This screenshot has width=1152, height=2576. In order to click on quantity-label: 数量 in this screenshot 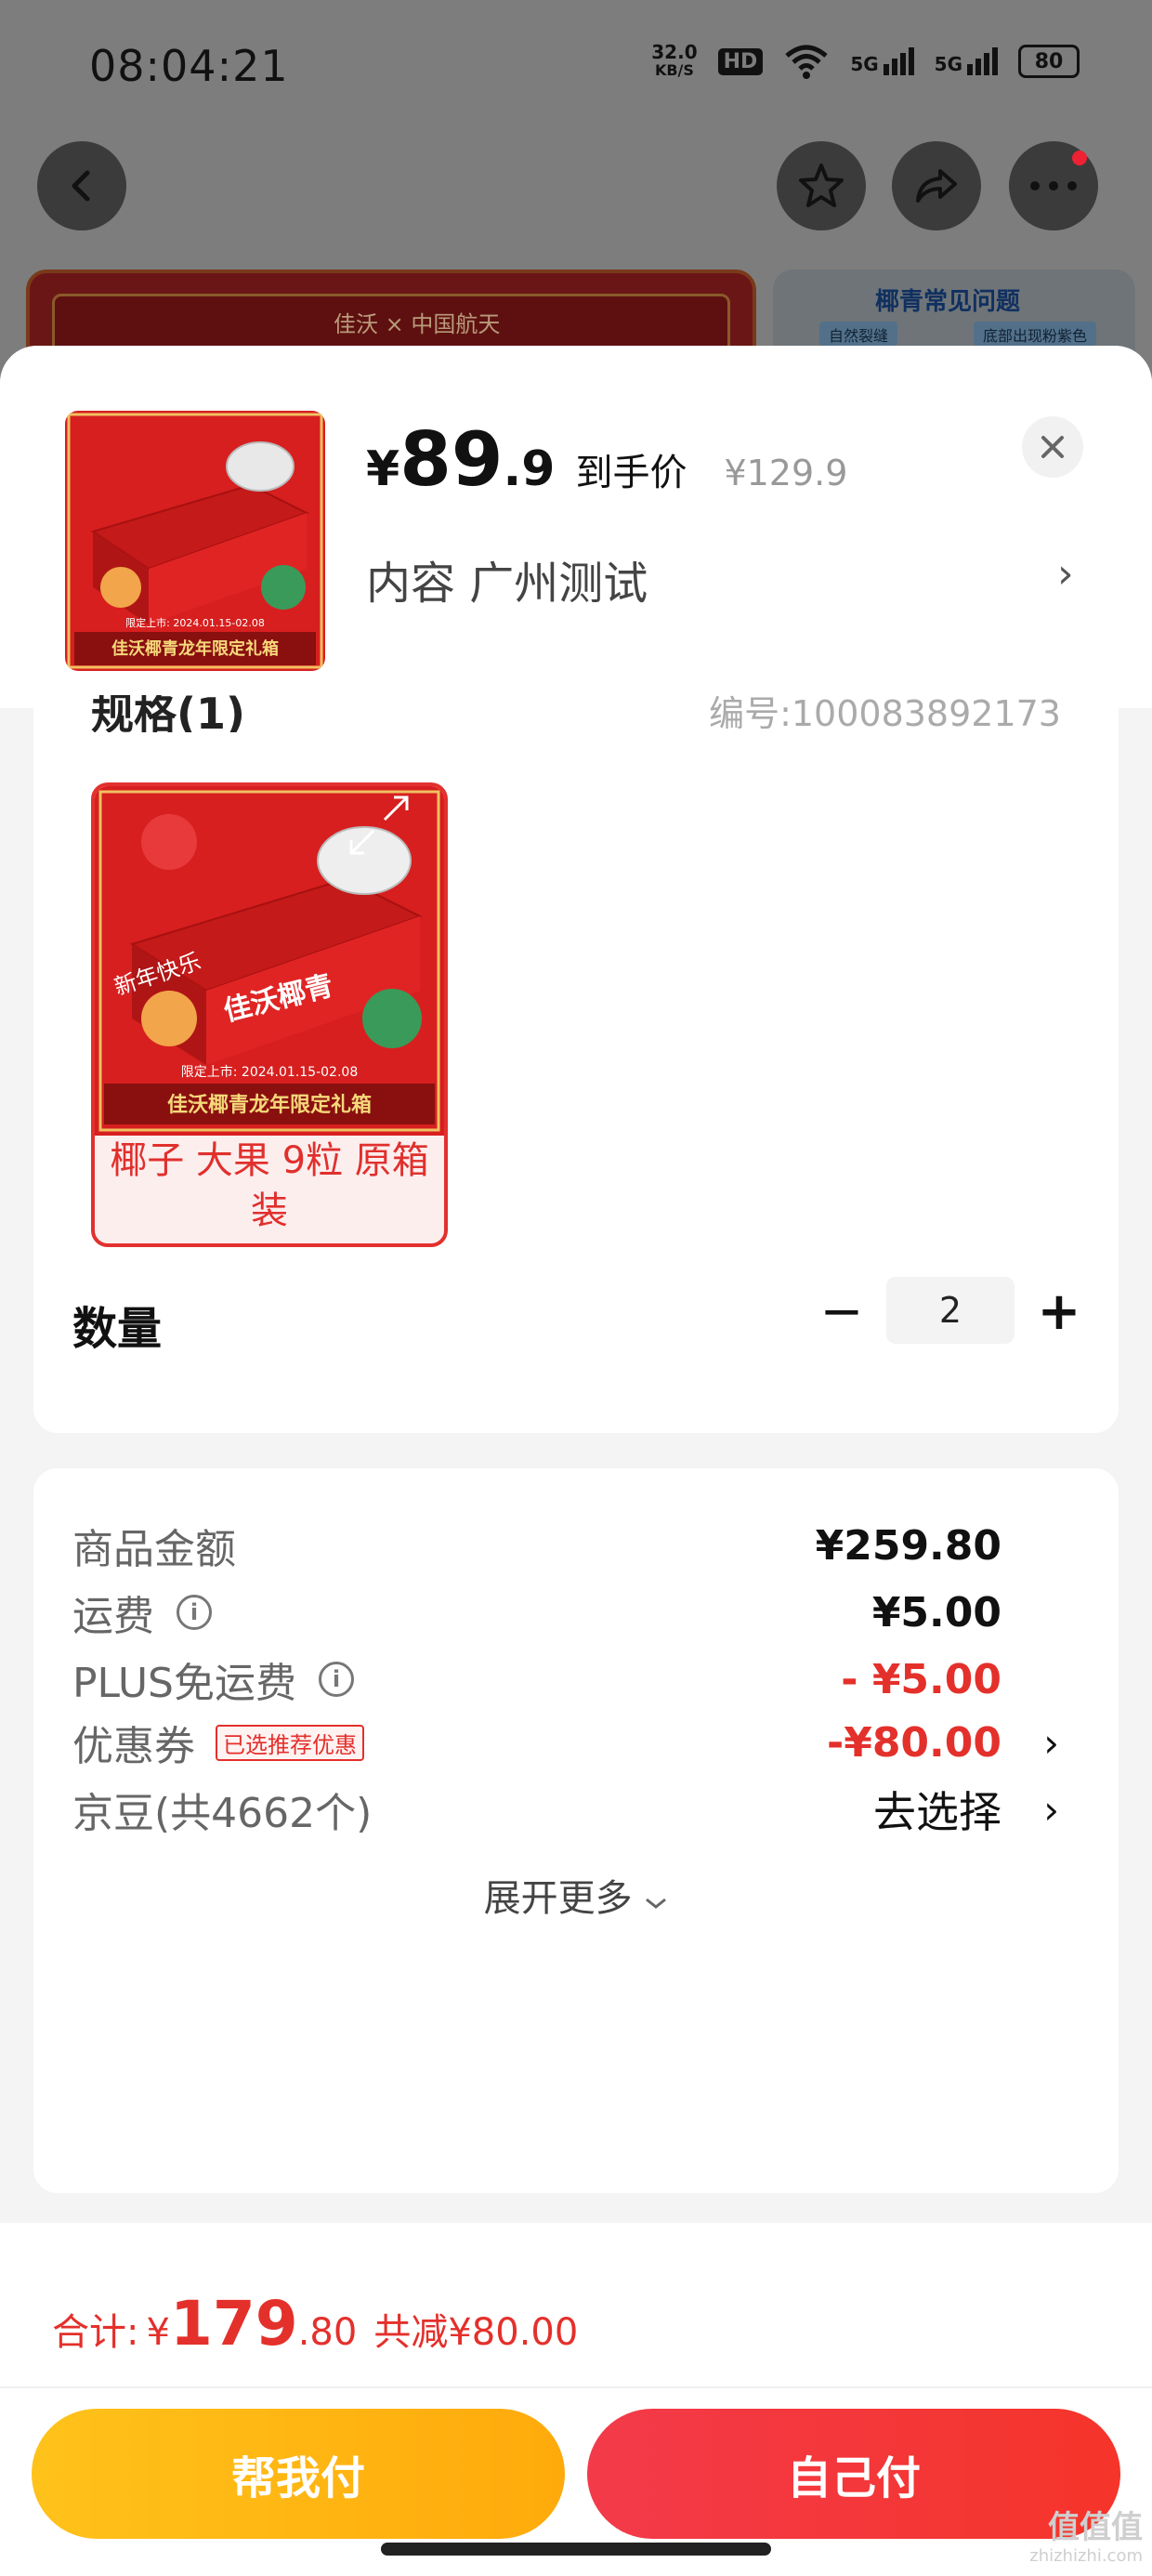, I will do `click(117, 1329)`.